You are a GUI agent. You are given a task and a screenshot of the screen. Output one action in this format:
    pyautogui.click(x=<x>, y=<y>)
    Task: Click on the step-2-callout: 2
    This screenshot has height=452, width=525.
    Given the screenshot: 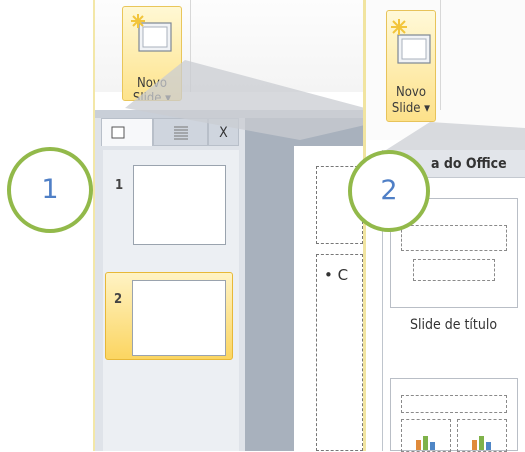 What is the action you would take?
    pyautogui.click(x=389, y=191)
    